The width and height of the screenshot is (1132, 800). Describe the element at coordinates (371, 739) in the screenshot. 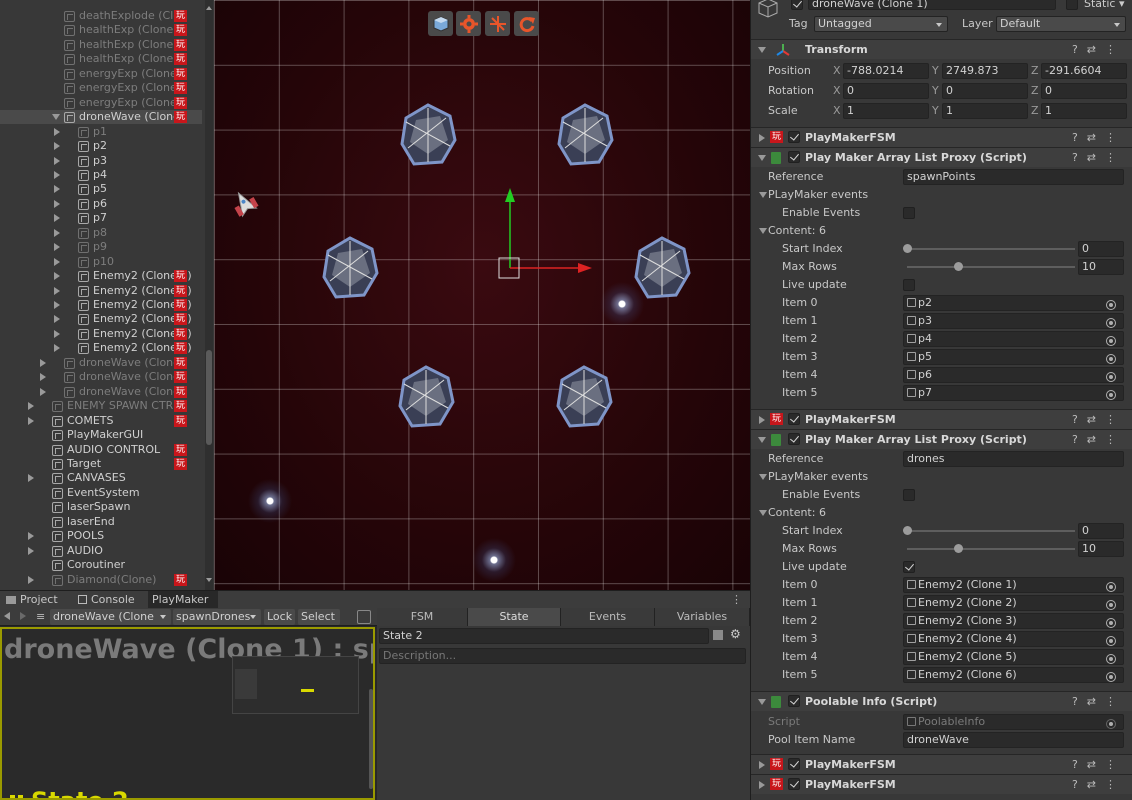

I see `graph-scrollbar` at that location.